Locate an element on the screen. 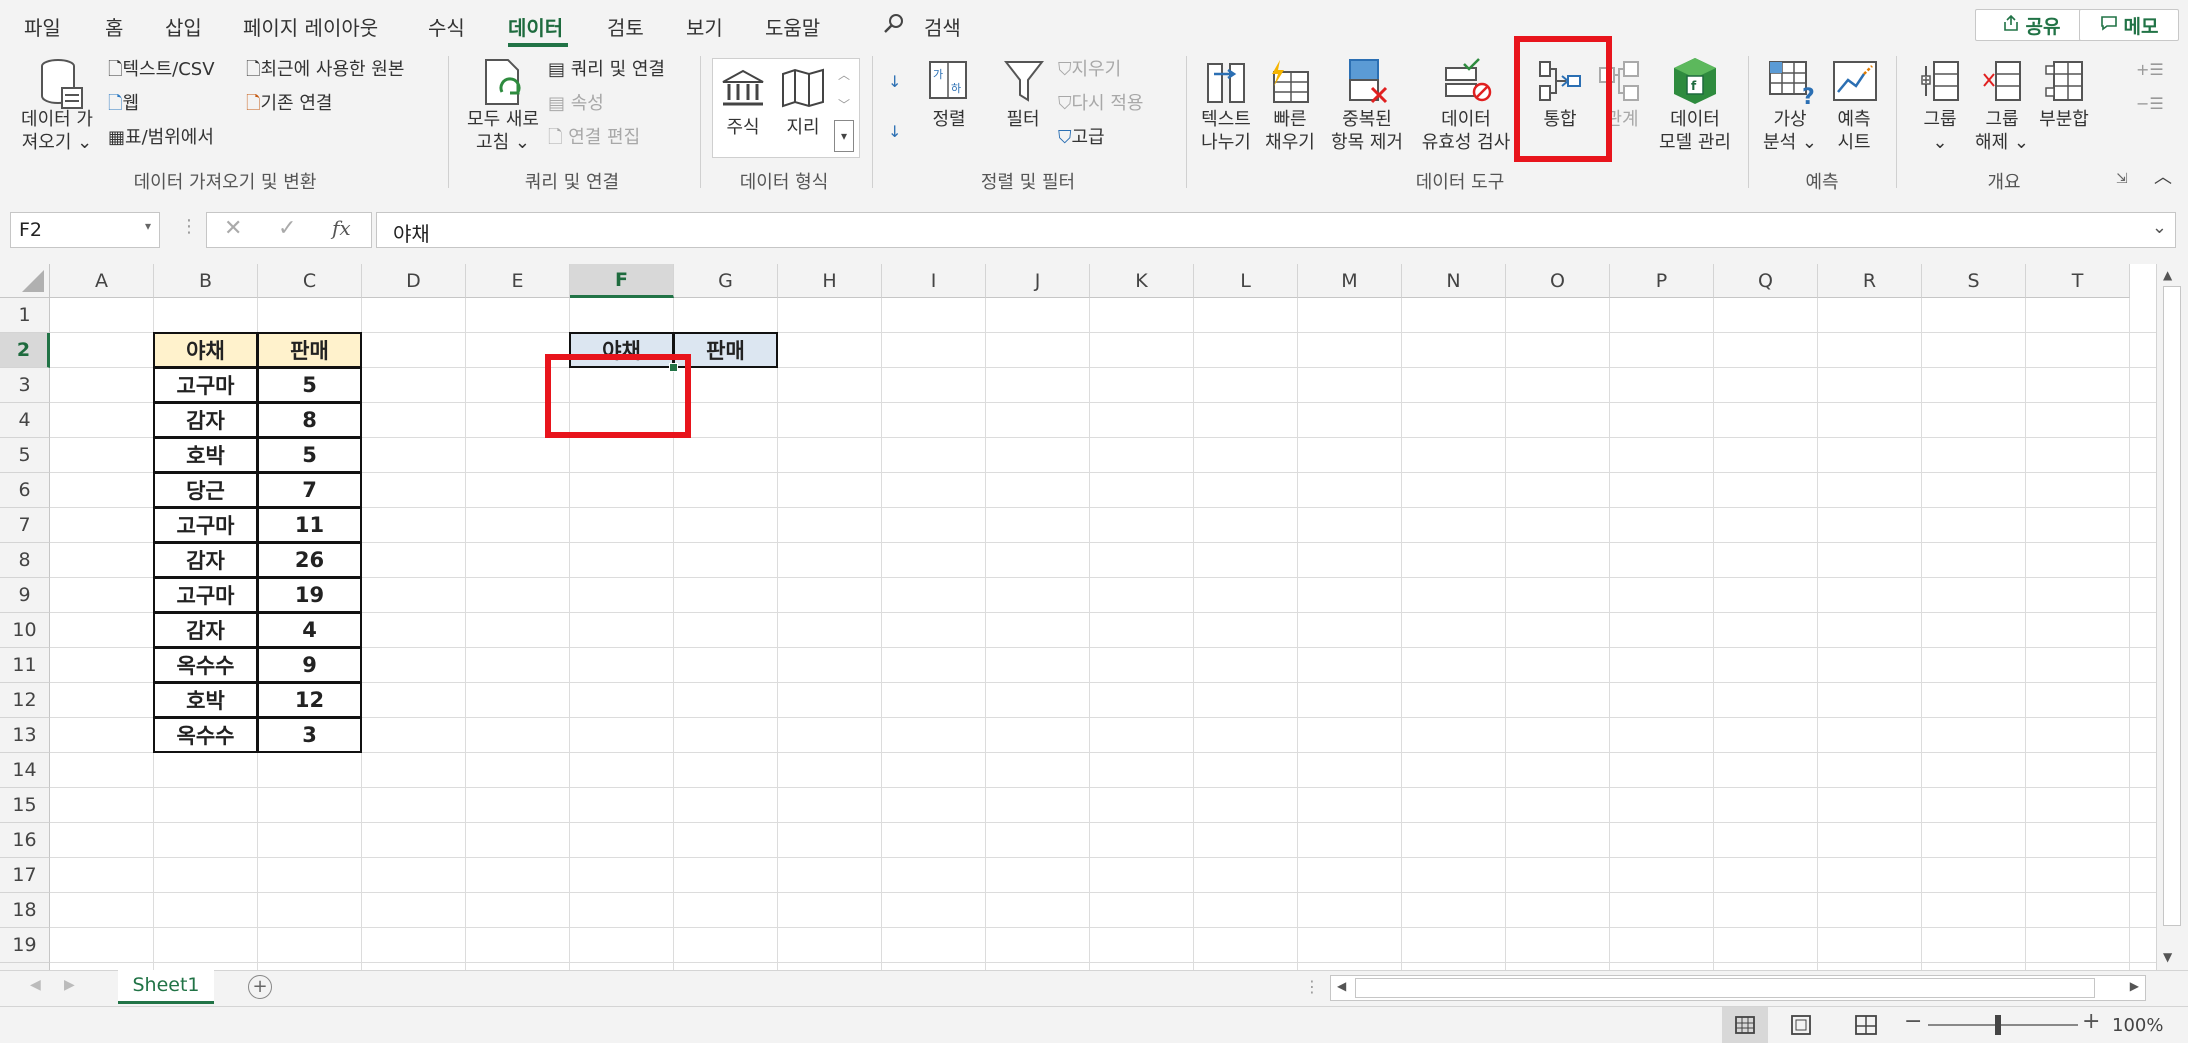 The width and height of the screenshot is (2188, 1047). zoom-slider-track is located at coordinates (2003, 1025).